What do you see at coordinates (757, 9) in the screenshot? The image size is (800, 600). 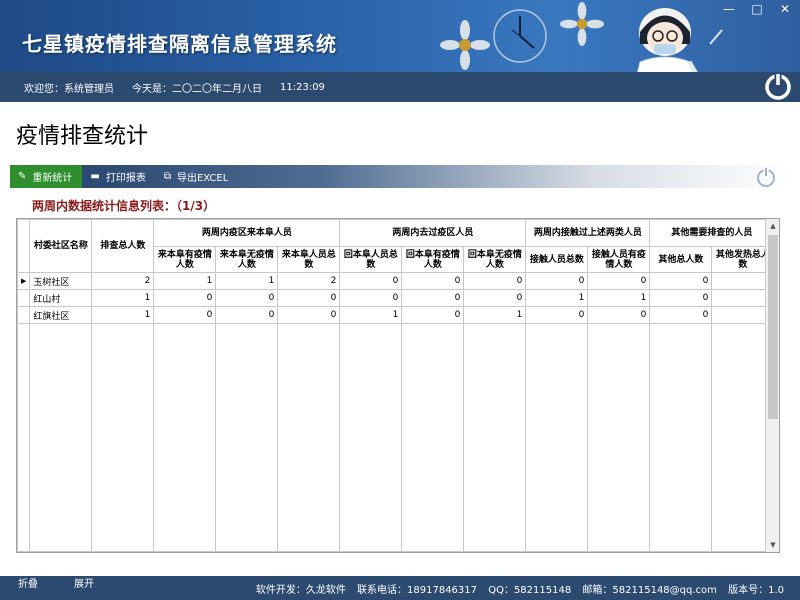 I see `maximize-button: □` at bounding box center [757, 9].